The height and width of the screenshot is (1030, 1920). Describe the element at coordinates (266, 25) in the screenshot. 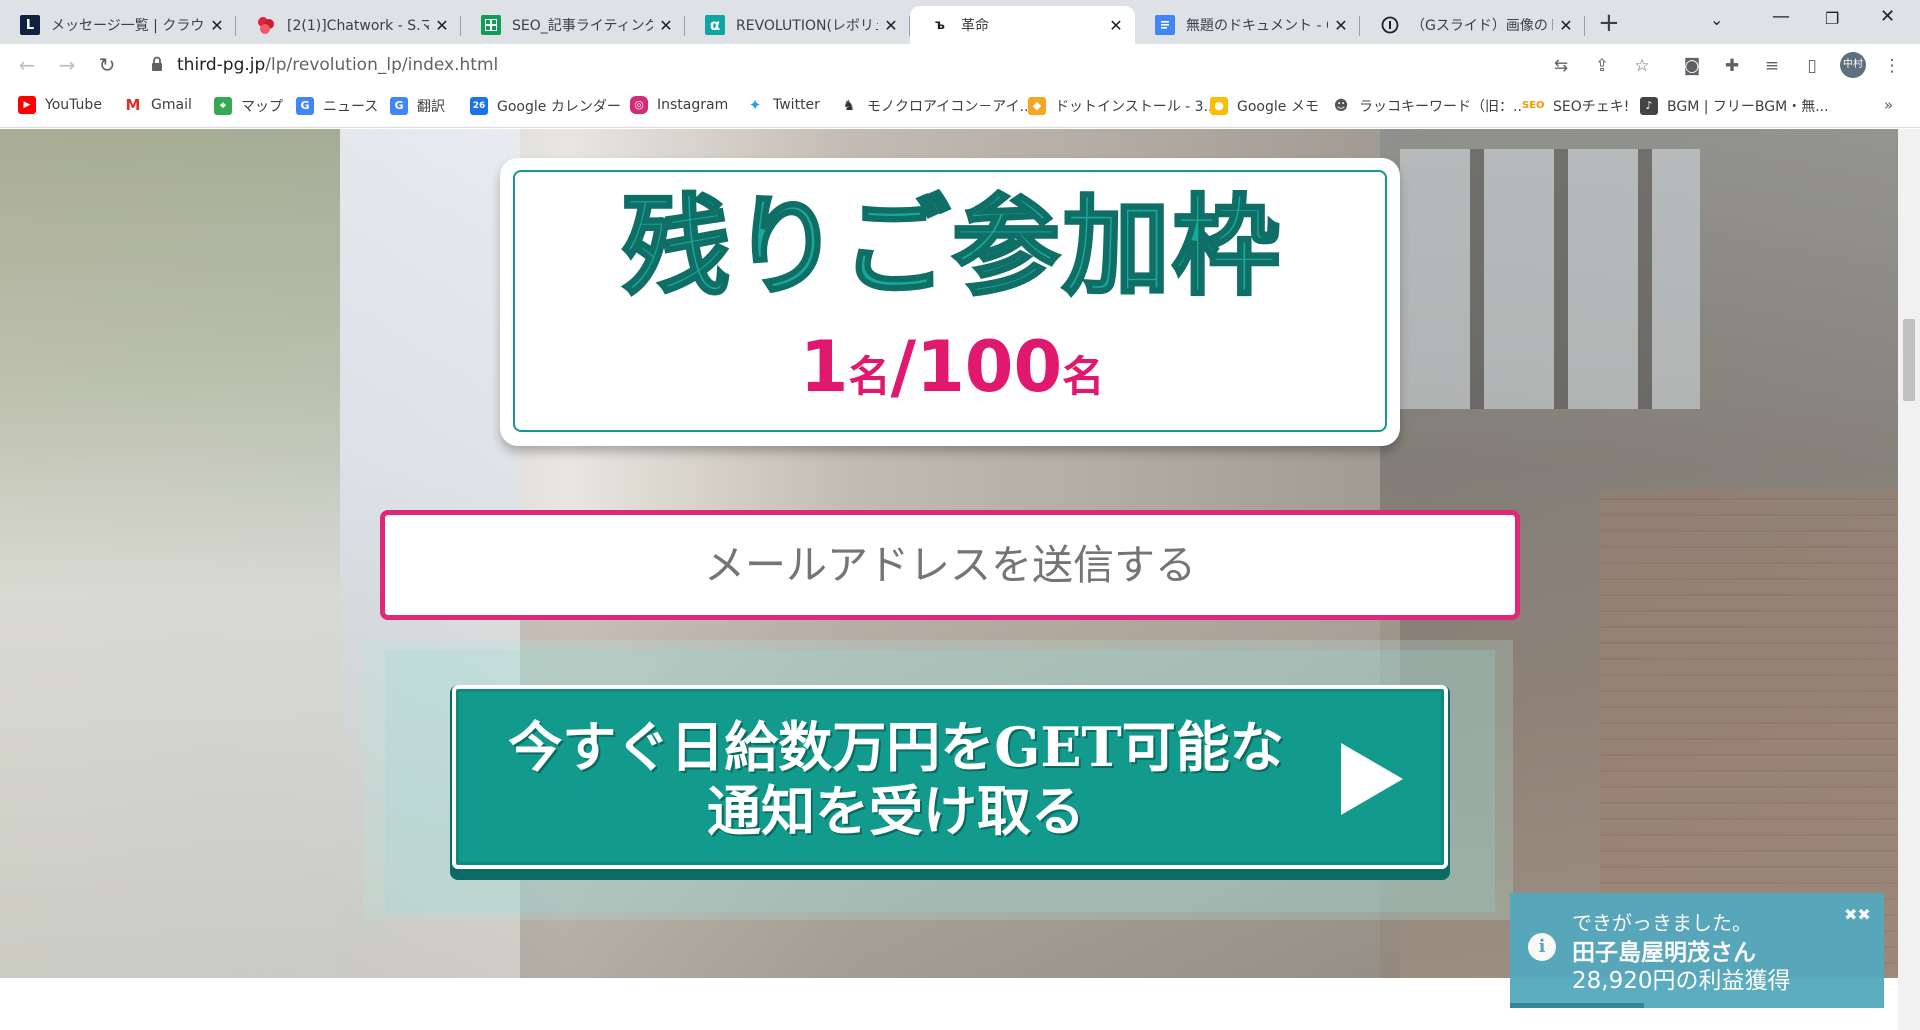

I see `chatwork-icon` at that location.